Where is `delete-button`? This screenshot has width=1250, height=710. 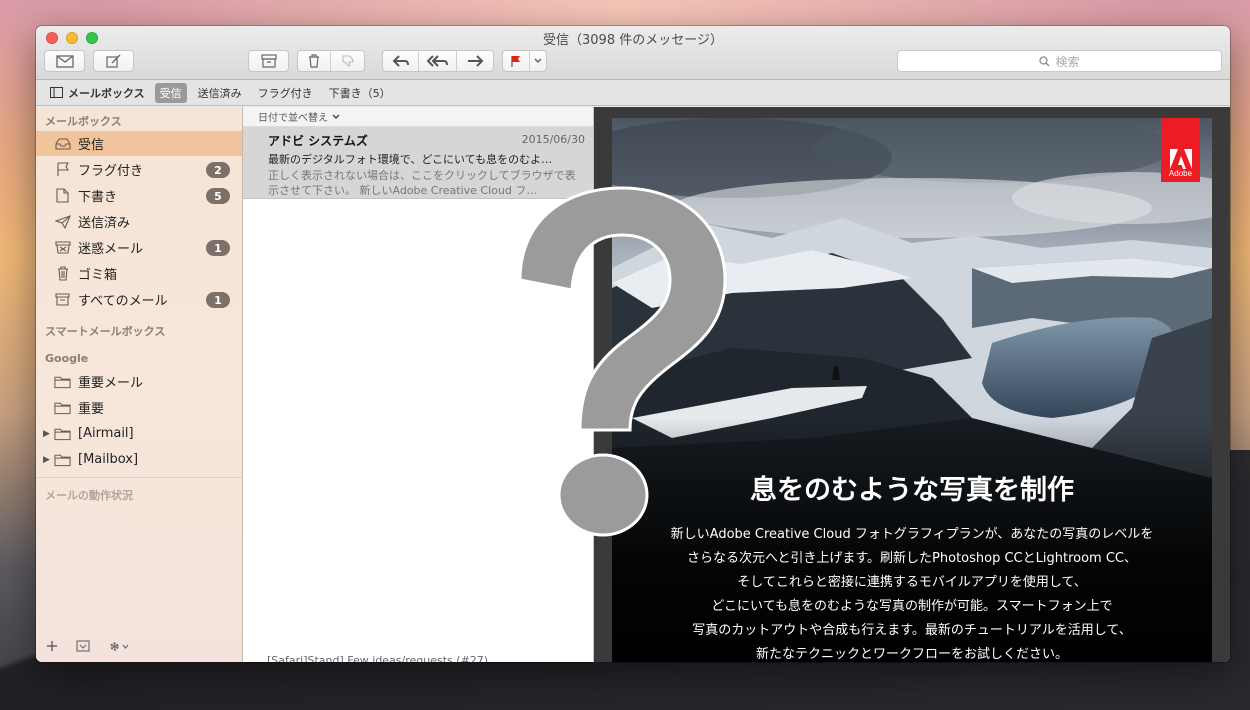 delete-button is located at coordinates (315, 61).